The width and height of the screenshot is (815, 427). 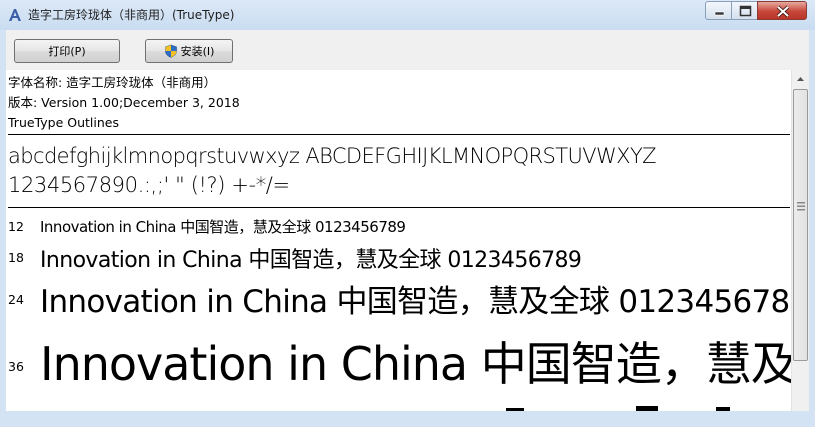 I want to click on uac-shield-icon, so click(x=170, y=51).